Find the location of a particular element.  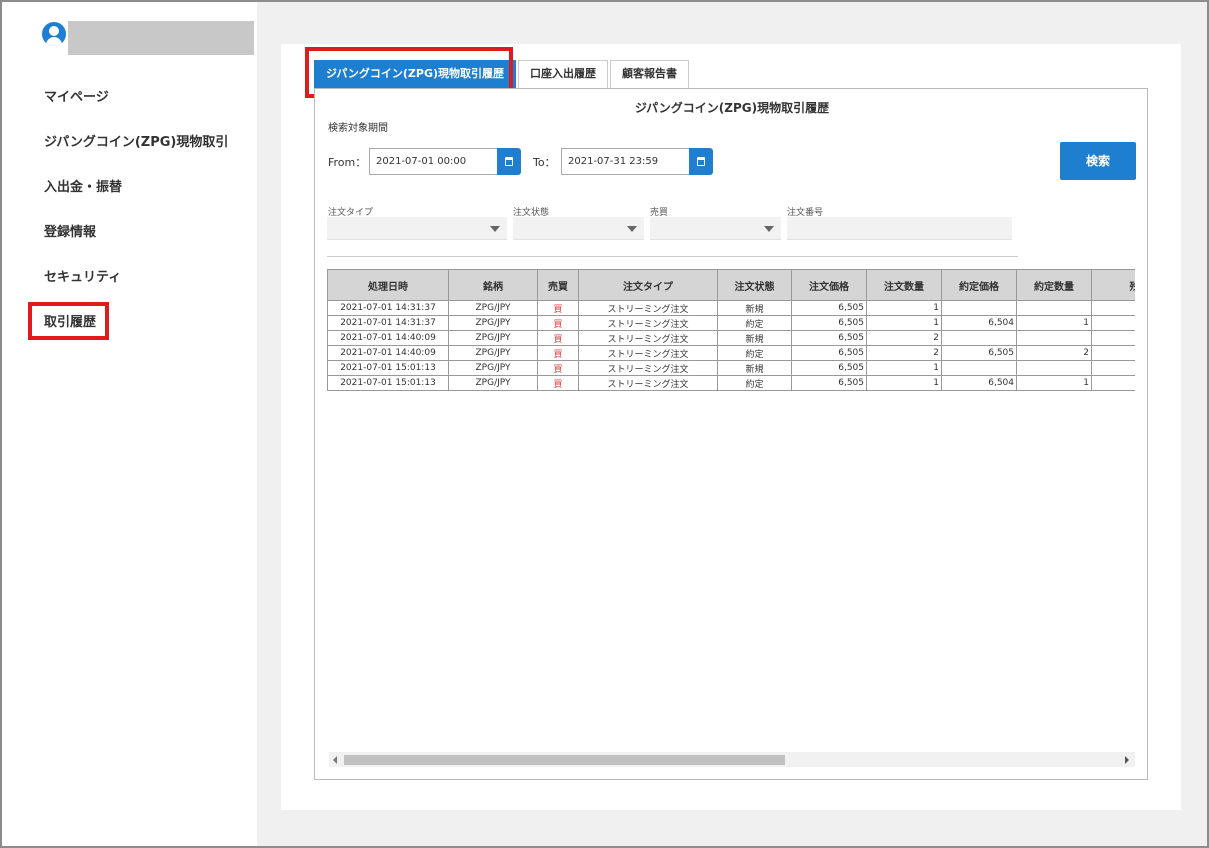

sidebar-item-trade-history: 取引履歴 is located at coordinates (128, 330).